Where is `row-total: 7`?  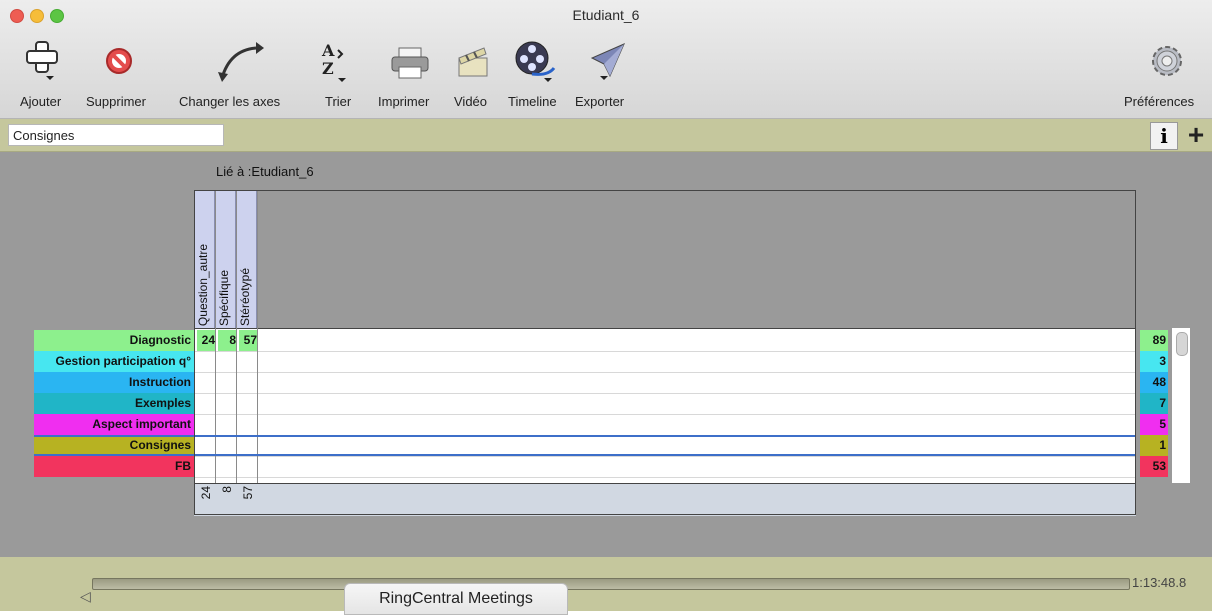
row-total: 7 is located at coordinates (1154, 403).